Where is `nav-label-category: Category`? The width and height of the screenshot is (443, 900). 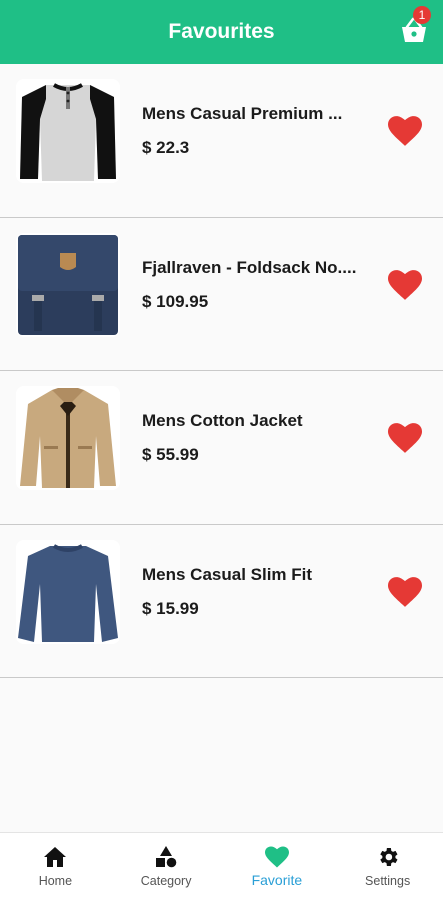 nav-label-category: Category is located at coordinates (166, 881).